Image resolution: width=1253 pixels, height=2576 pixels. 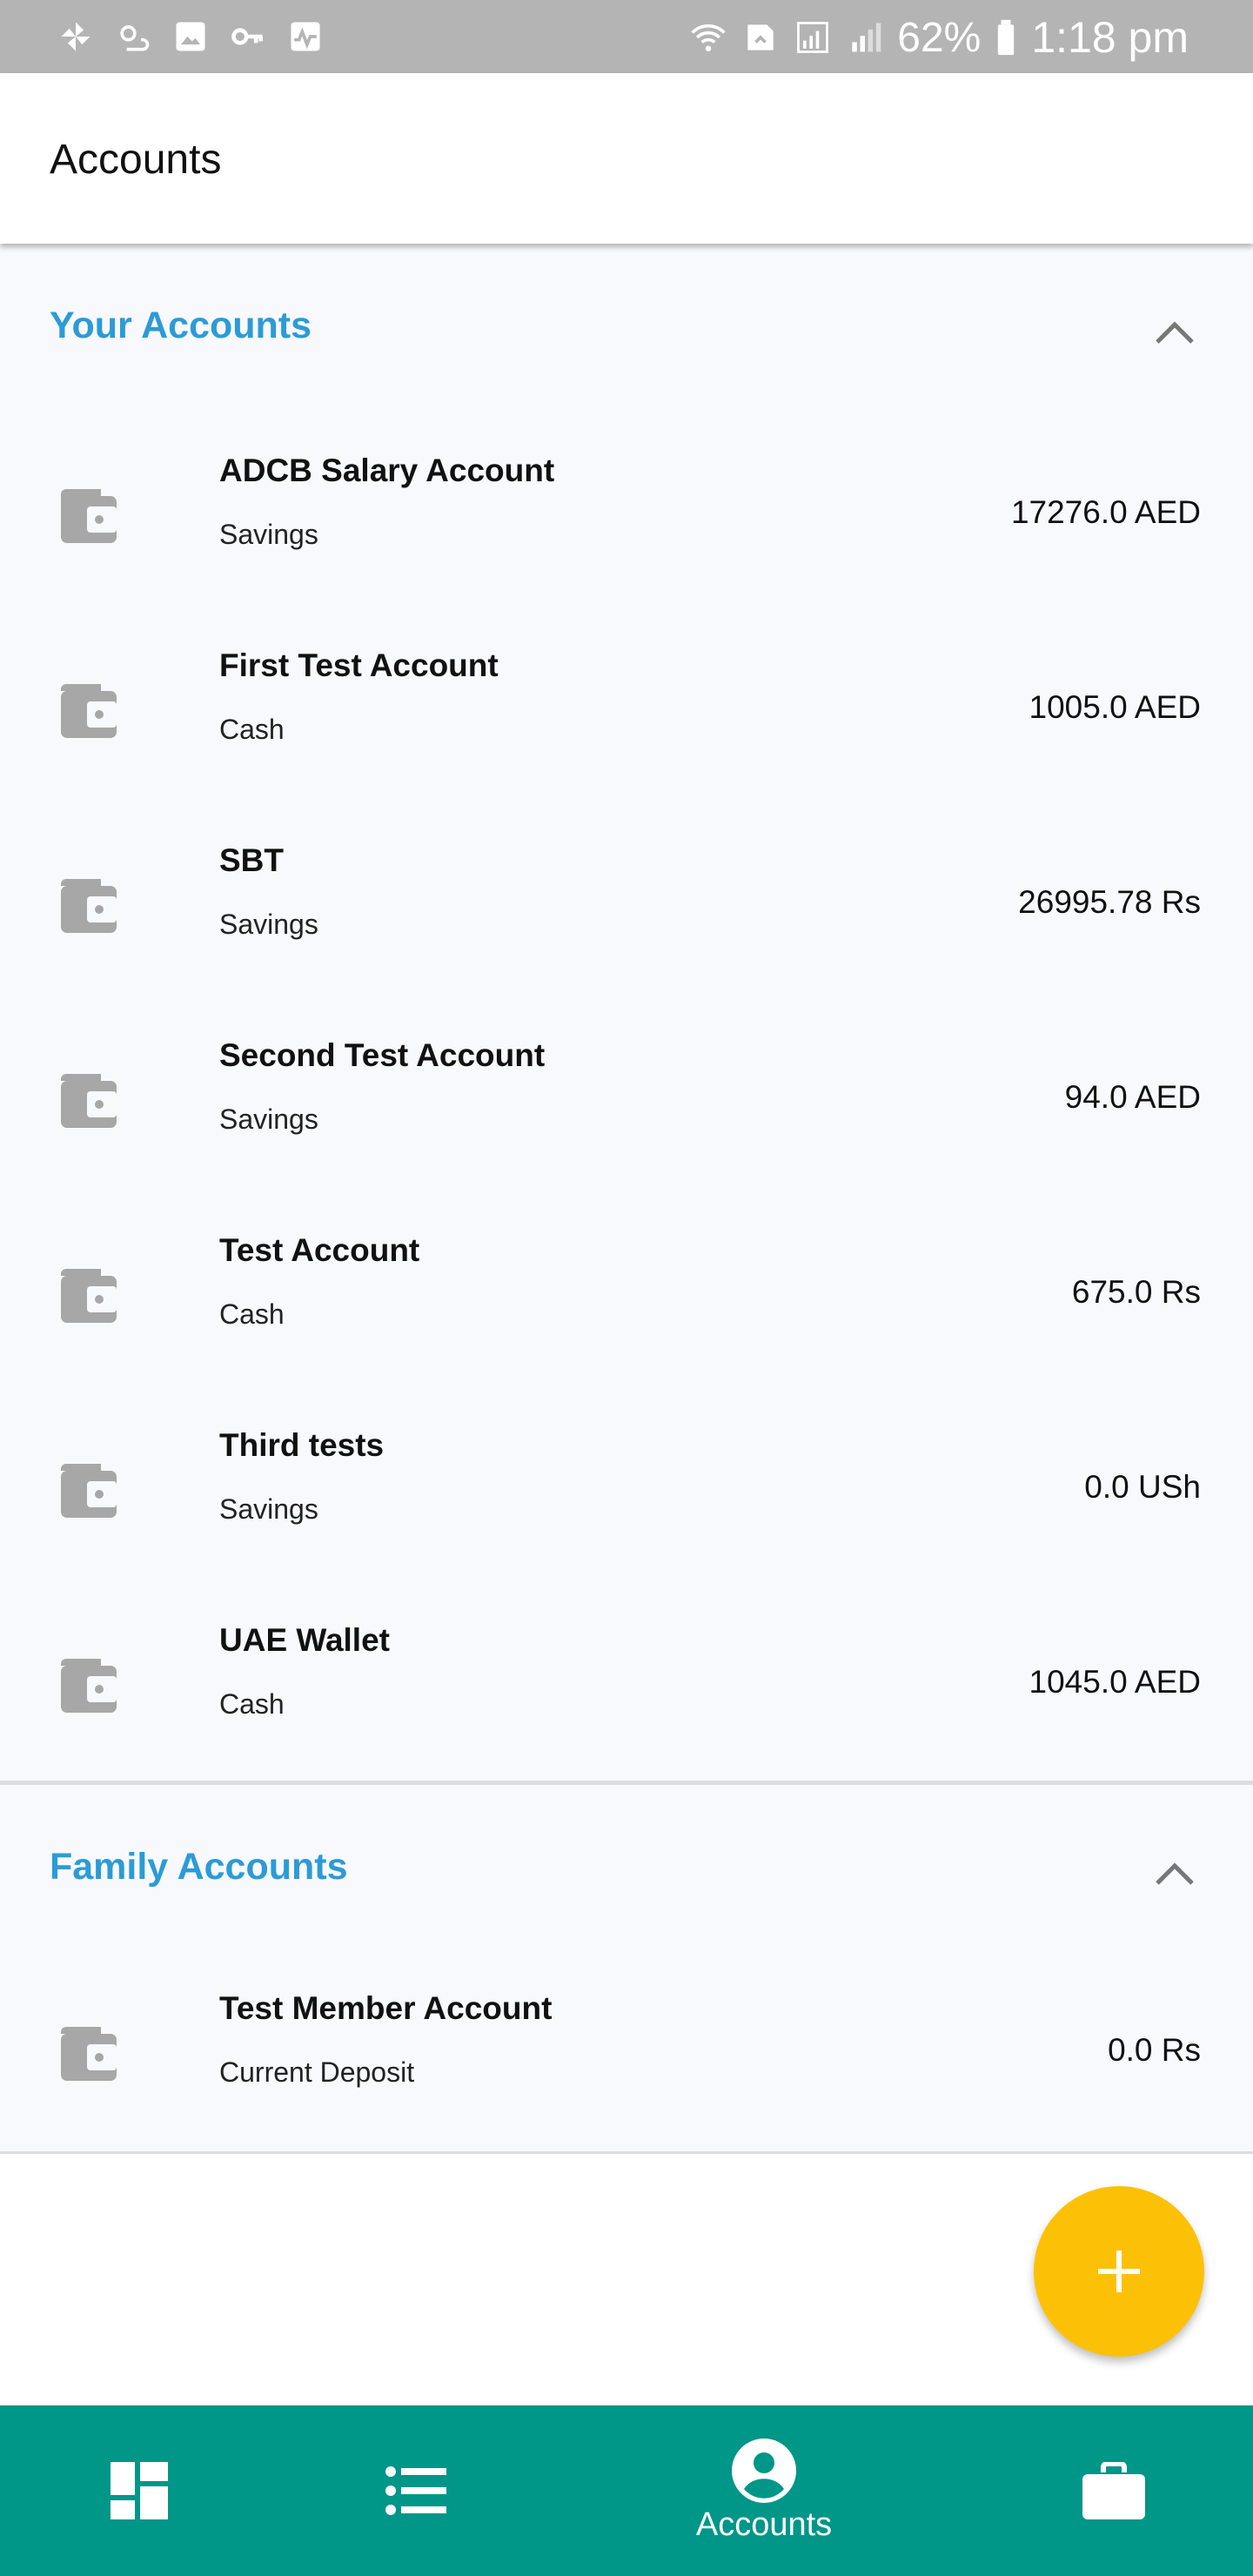 What do you see at coordinates (1006, 37) in the screenshot?
I see `battery-icon` at bounding box center [1006, 37].